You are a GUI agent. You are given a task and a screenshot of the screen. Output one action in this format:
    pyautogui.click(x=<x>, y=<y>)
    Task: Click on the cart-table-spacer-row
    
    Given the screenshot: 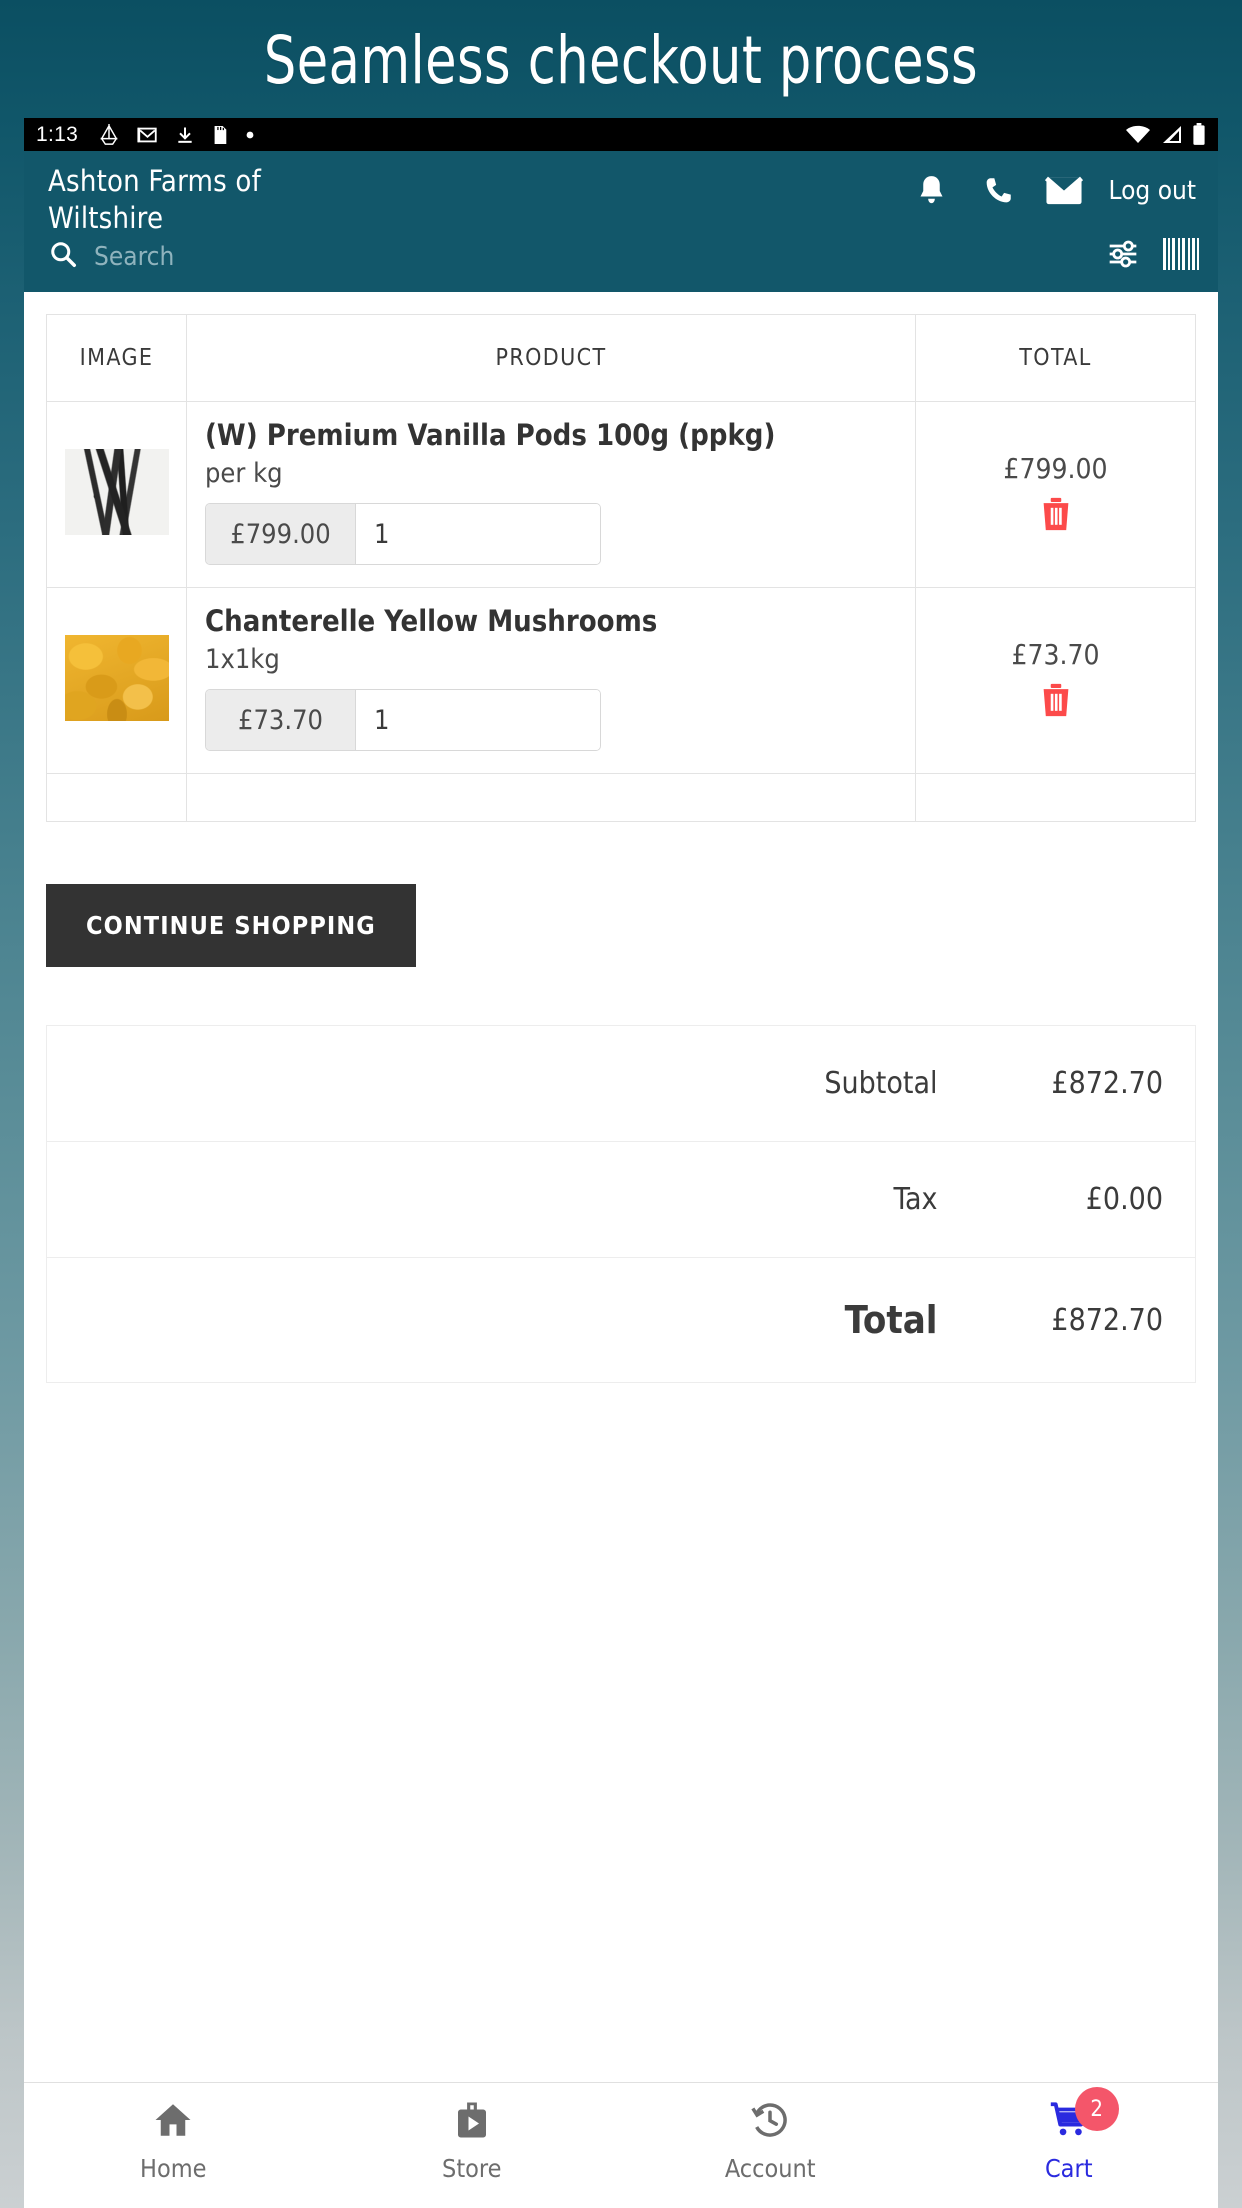 What is the action you would take?
    pyautogui.click(x=621, y=798)
    